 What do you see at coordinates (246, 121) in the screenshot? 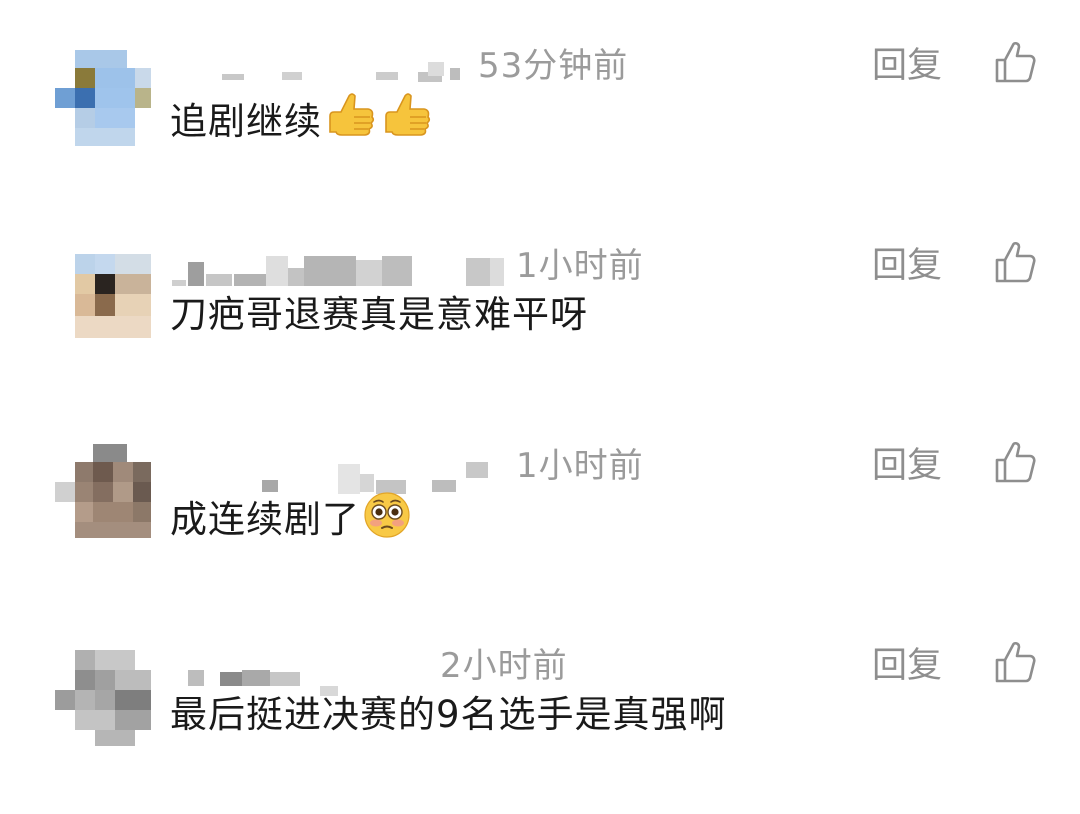
I see `comment-text-content: 追剧继续` at bounding box center [246, 121].